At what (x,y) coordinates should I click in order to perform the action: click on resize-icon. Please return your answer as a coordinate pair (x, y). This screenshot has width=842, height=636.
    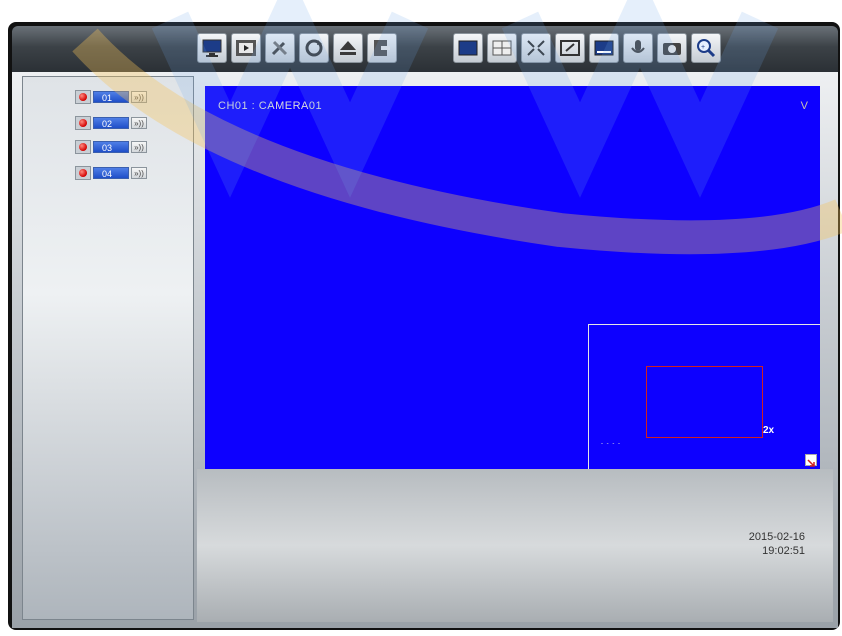
    Looking at the image, I should click on (570, 48).